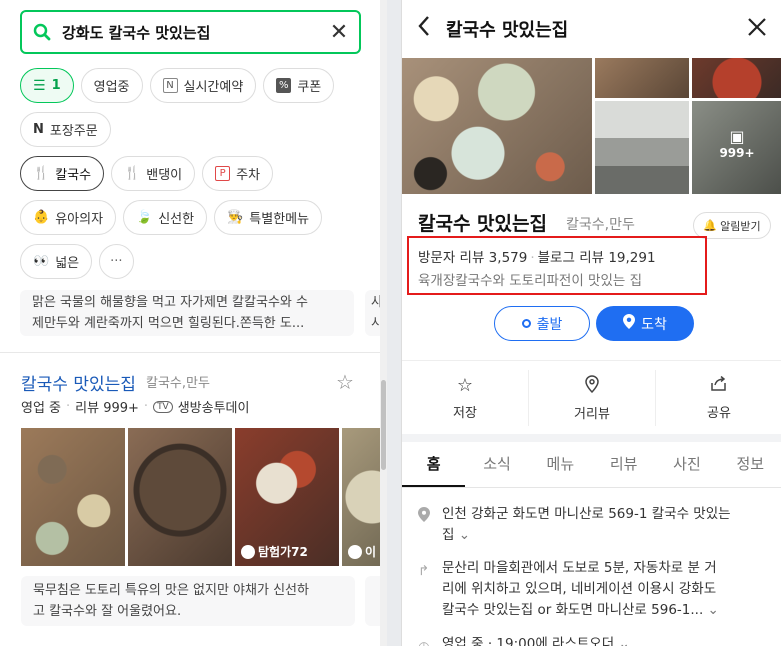 This screenshot has height=646, width=781. What do you see at coordinates (383, 425) in the screenshot?
I see `scrollbar-thumb` at bounding box center [383, 425].